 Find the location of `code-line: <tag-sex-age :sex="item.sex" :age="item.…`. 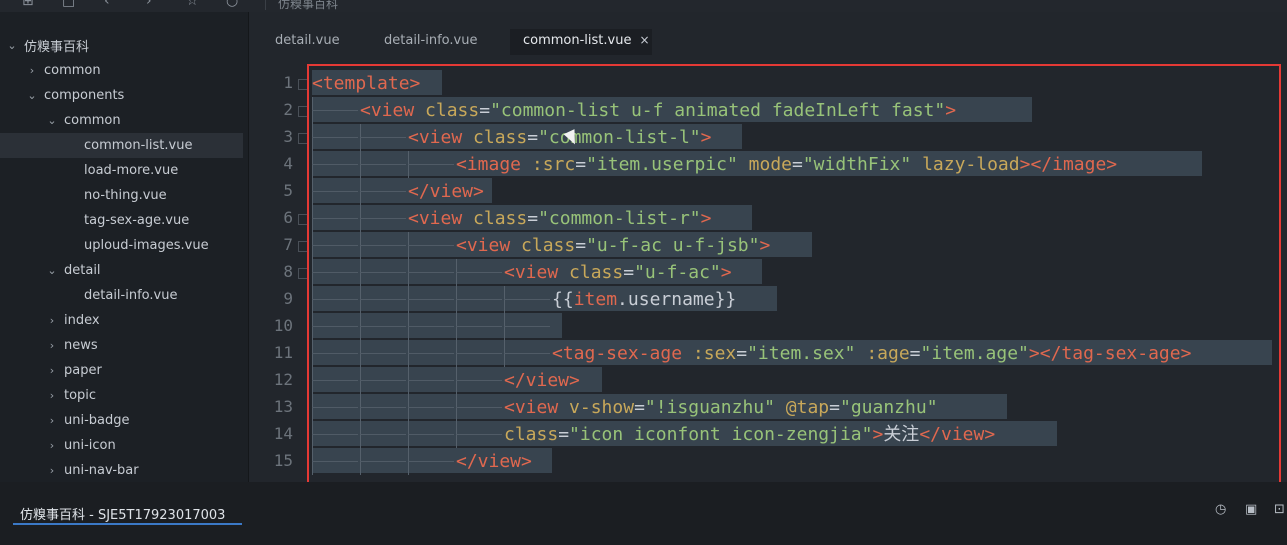

code-line: <tag-sex-age :sex="item.sex" :age="item.… is located at coordinates (792, 353).